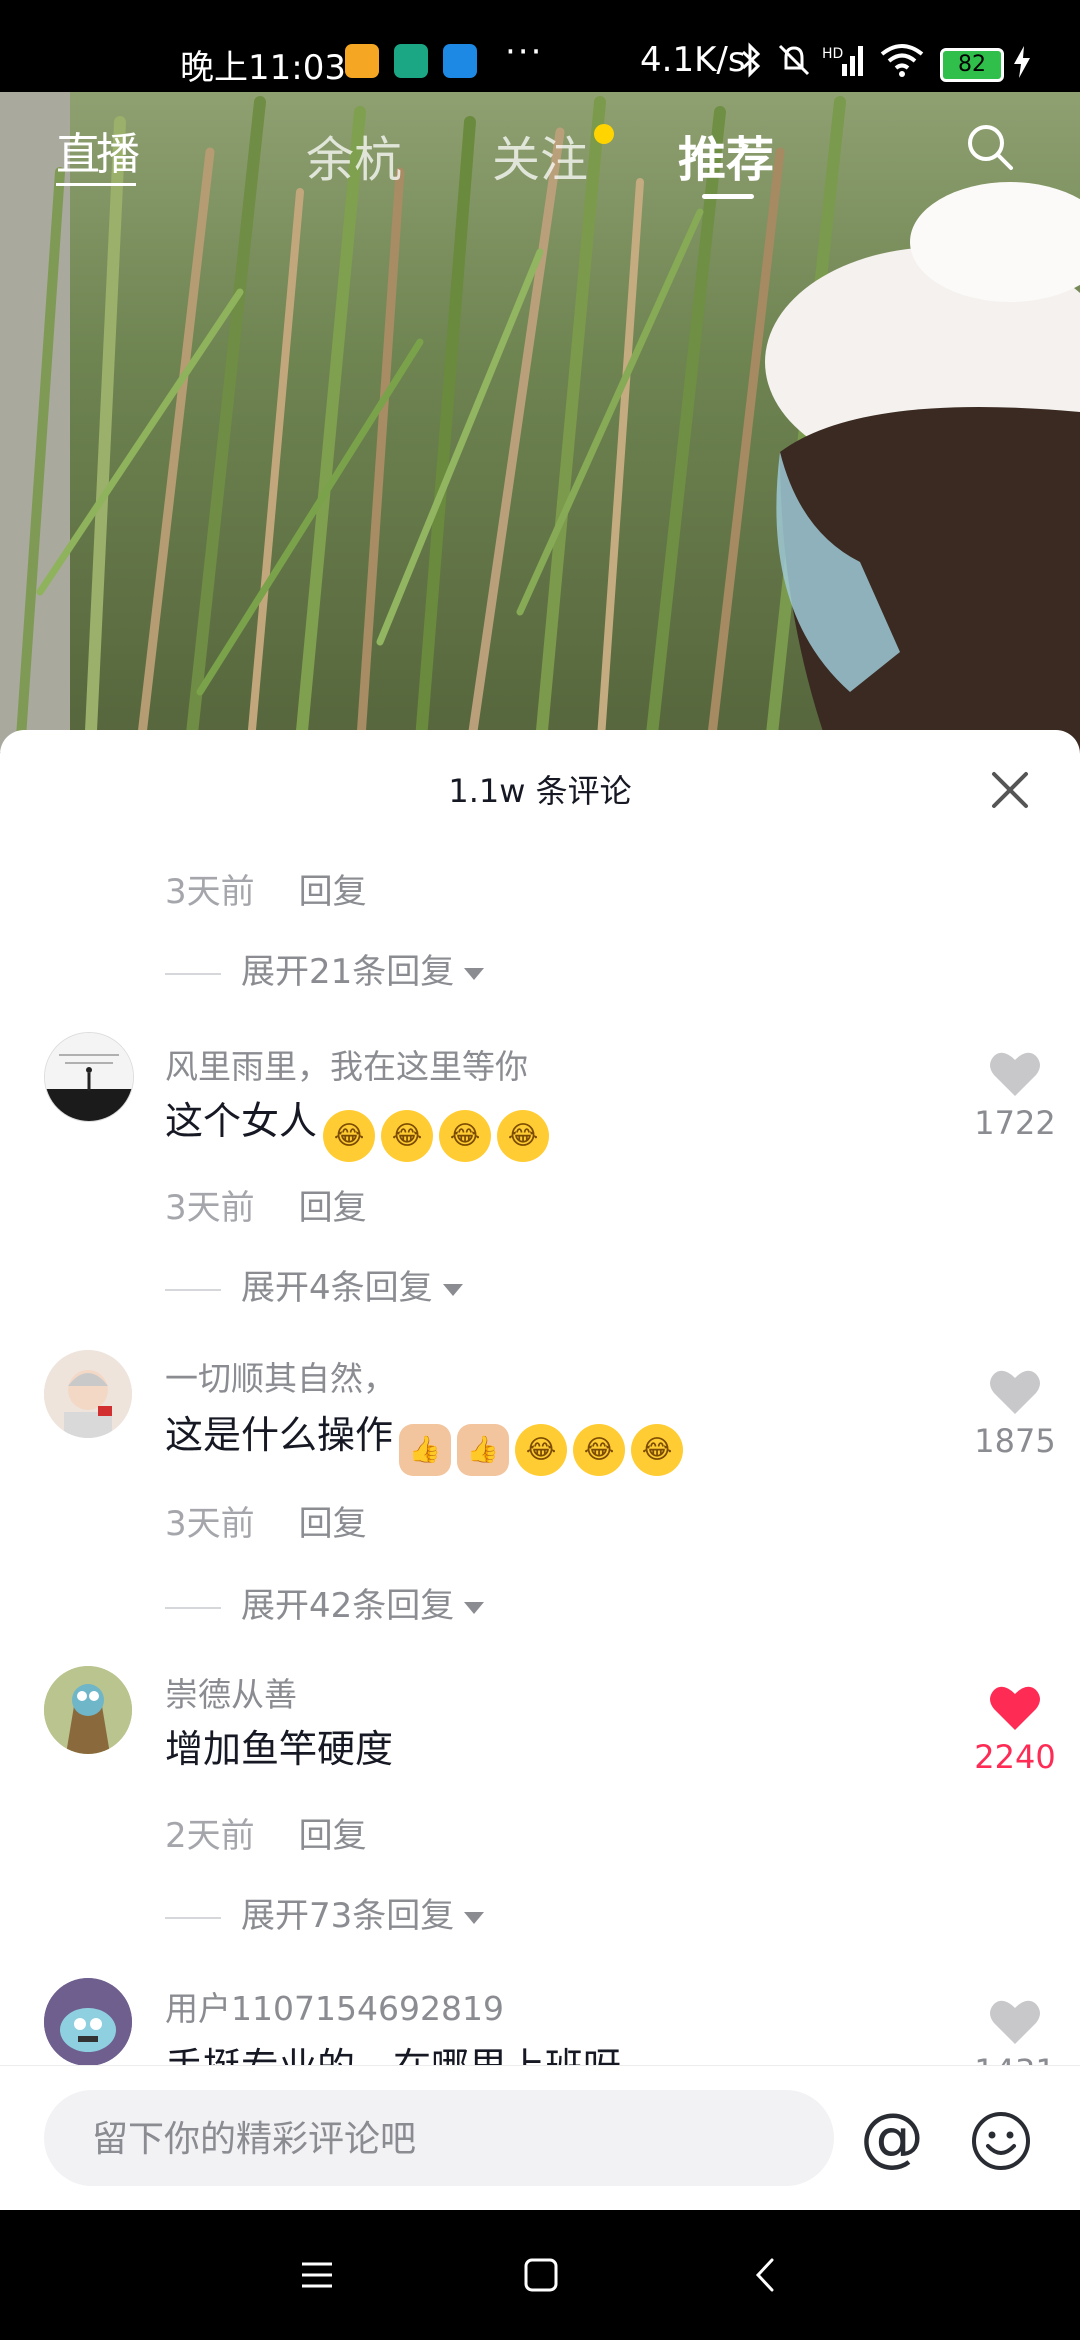  I want to click on tab-following: 关注, so click(540, 155).